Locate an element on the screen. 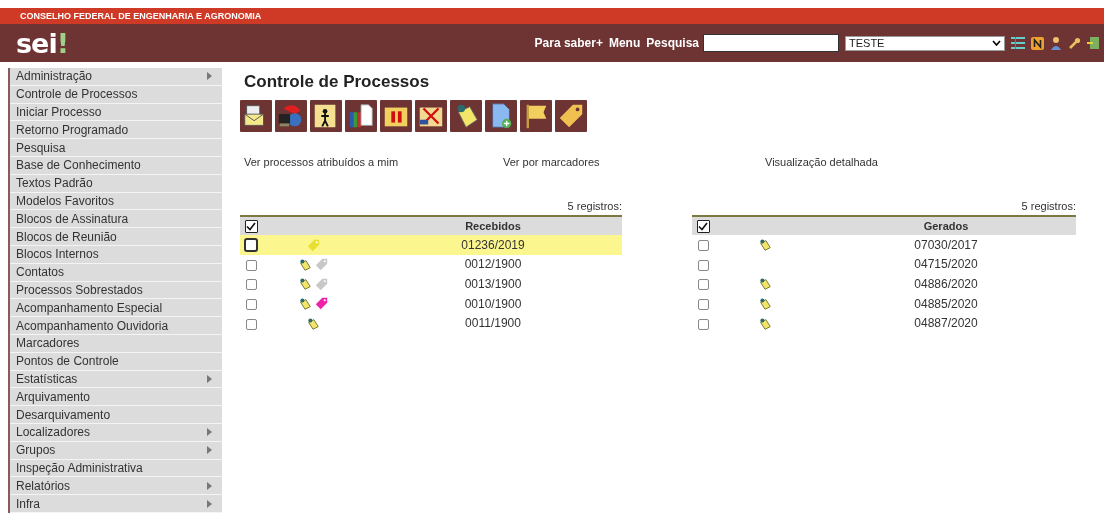 This screenshot has width=1104, height=517. table-row: 04885/2020 is located at coordinates (884, 303).